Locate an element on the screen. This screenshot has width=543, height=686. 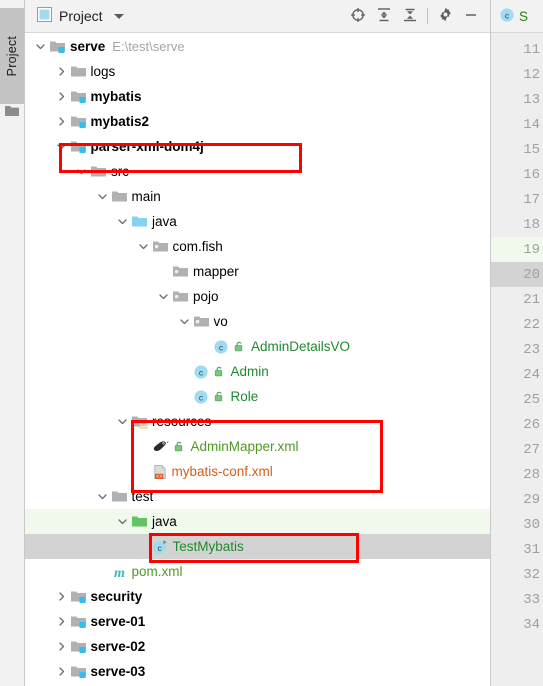
tree-row: c Admin is located at coordinates (257, 371).